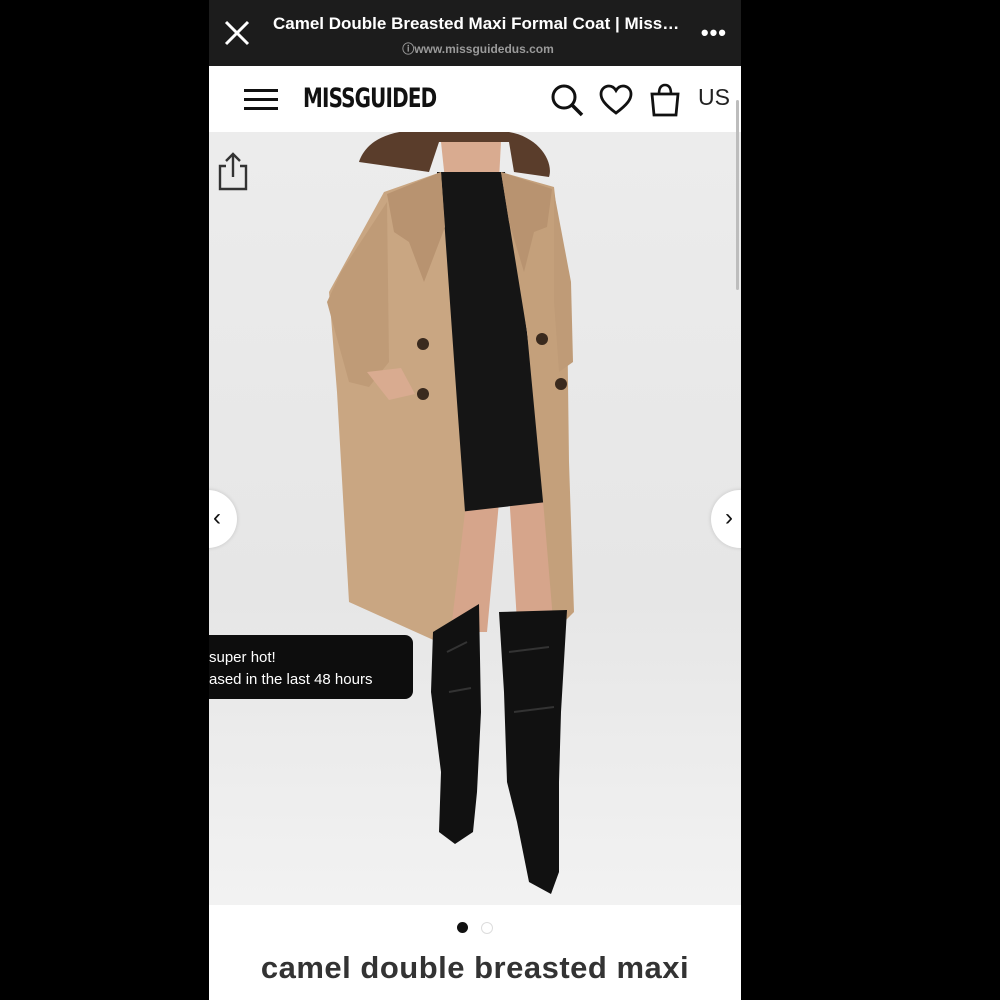  I want to click on toast-line-1: super hot!, so click(242, 657).